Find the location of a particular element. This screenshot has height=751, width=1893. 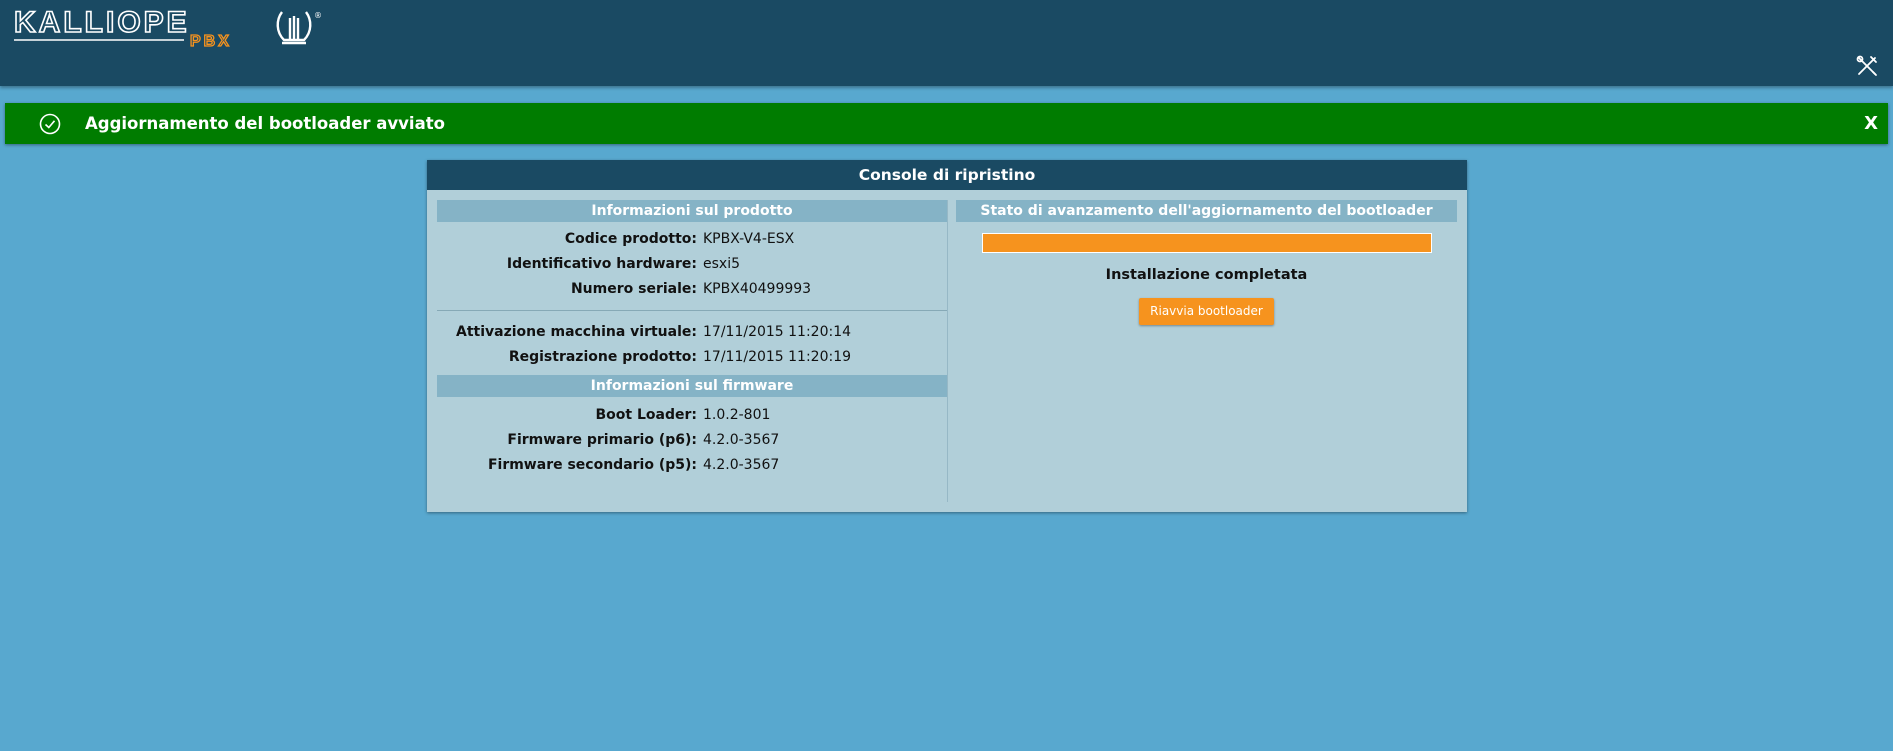

info-value: 17/11/2015 11:20:19 is located at coordinates (777, 357).